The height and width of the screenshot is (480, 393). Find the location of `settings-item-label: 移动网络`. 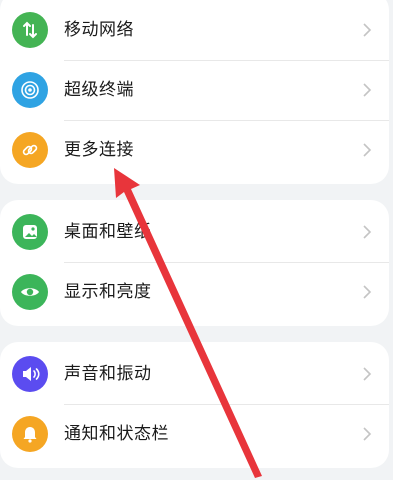

settings-item-label: 移动网络 is located at coordinates (99, 30).